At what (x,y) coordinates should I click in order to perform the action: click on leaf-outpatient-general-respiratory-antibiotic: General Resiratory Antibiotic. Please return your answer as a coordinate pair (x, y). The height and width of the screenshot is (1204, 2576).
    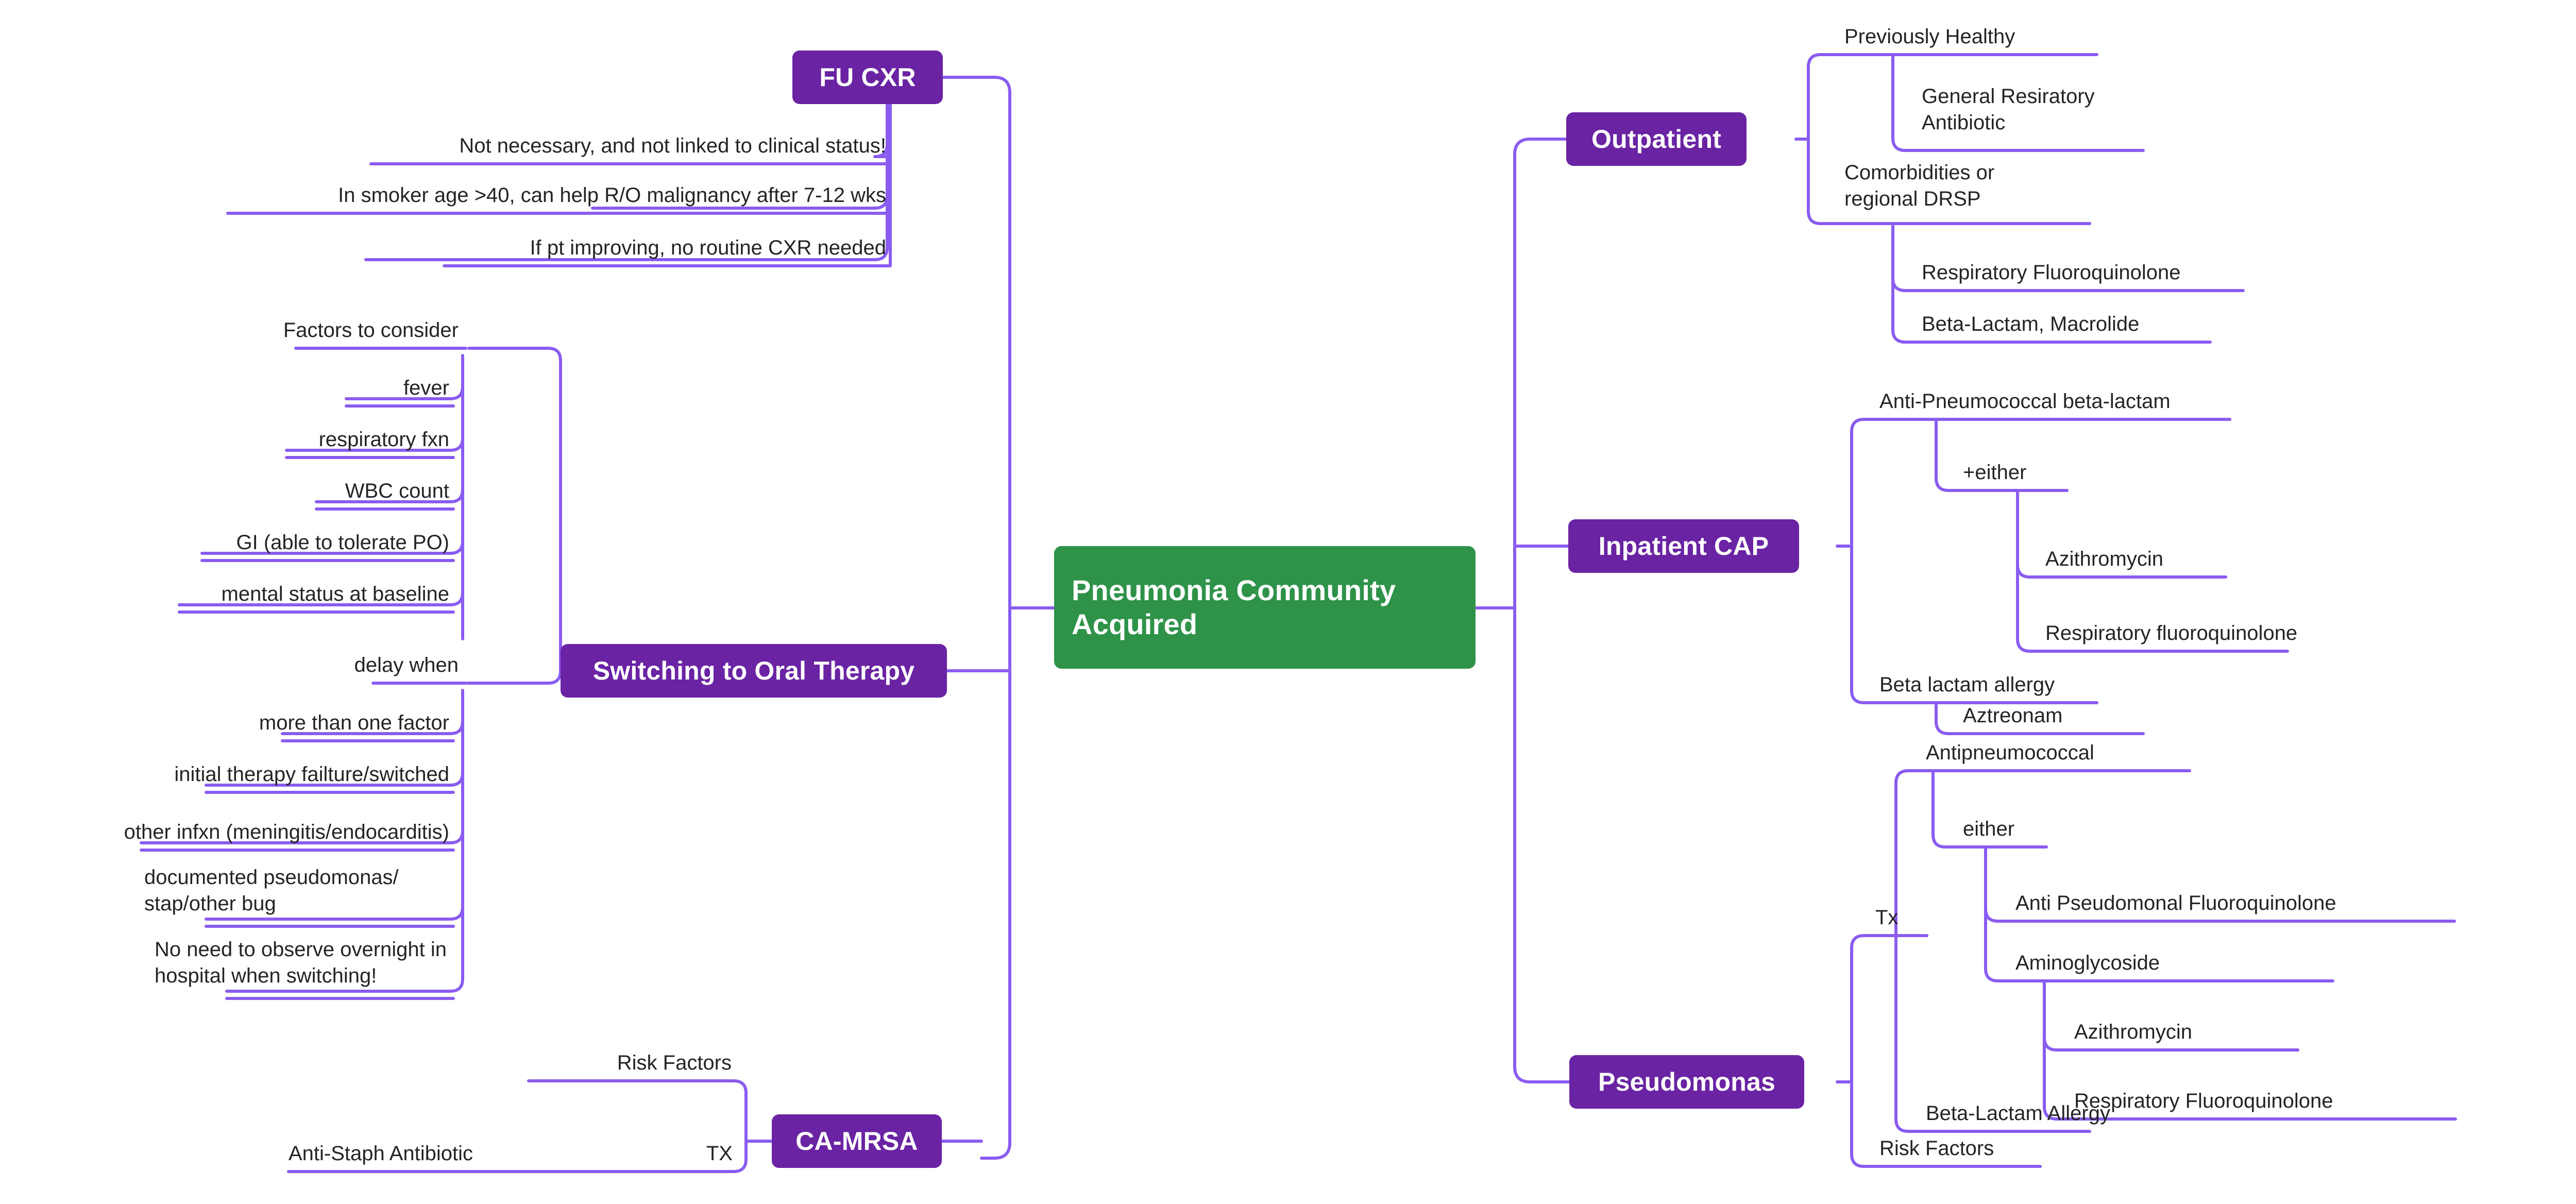
    Looking at the image, I should click on (2066, 109).